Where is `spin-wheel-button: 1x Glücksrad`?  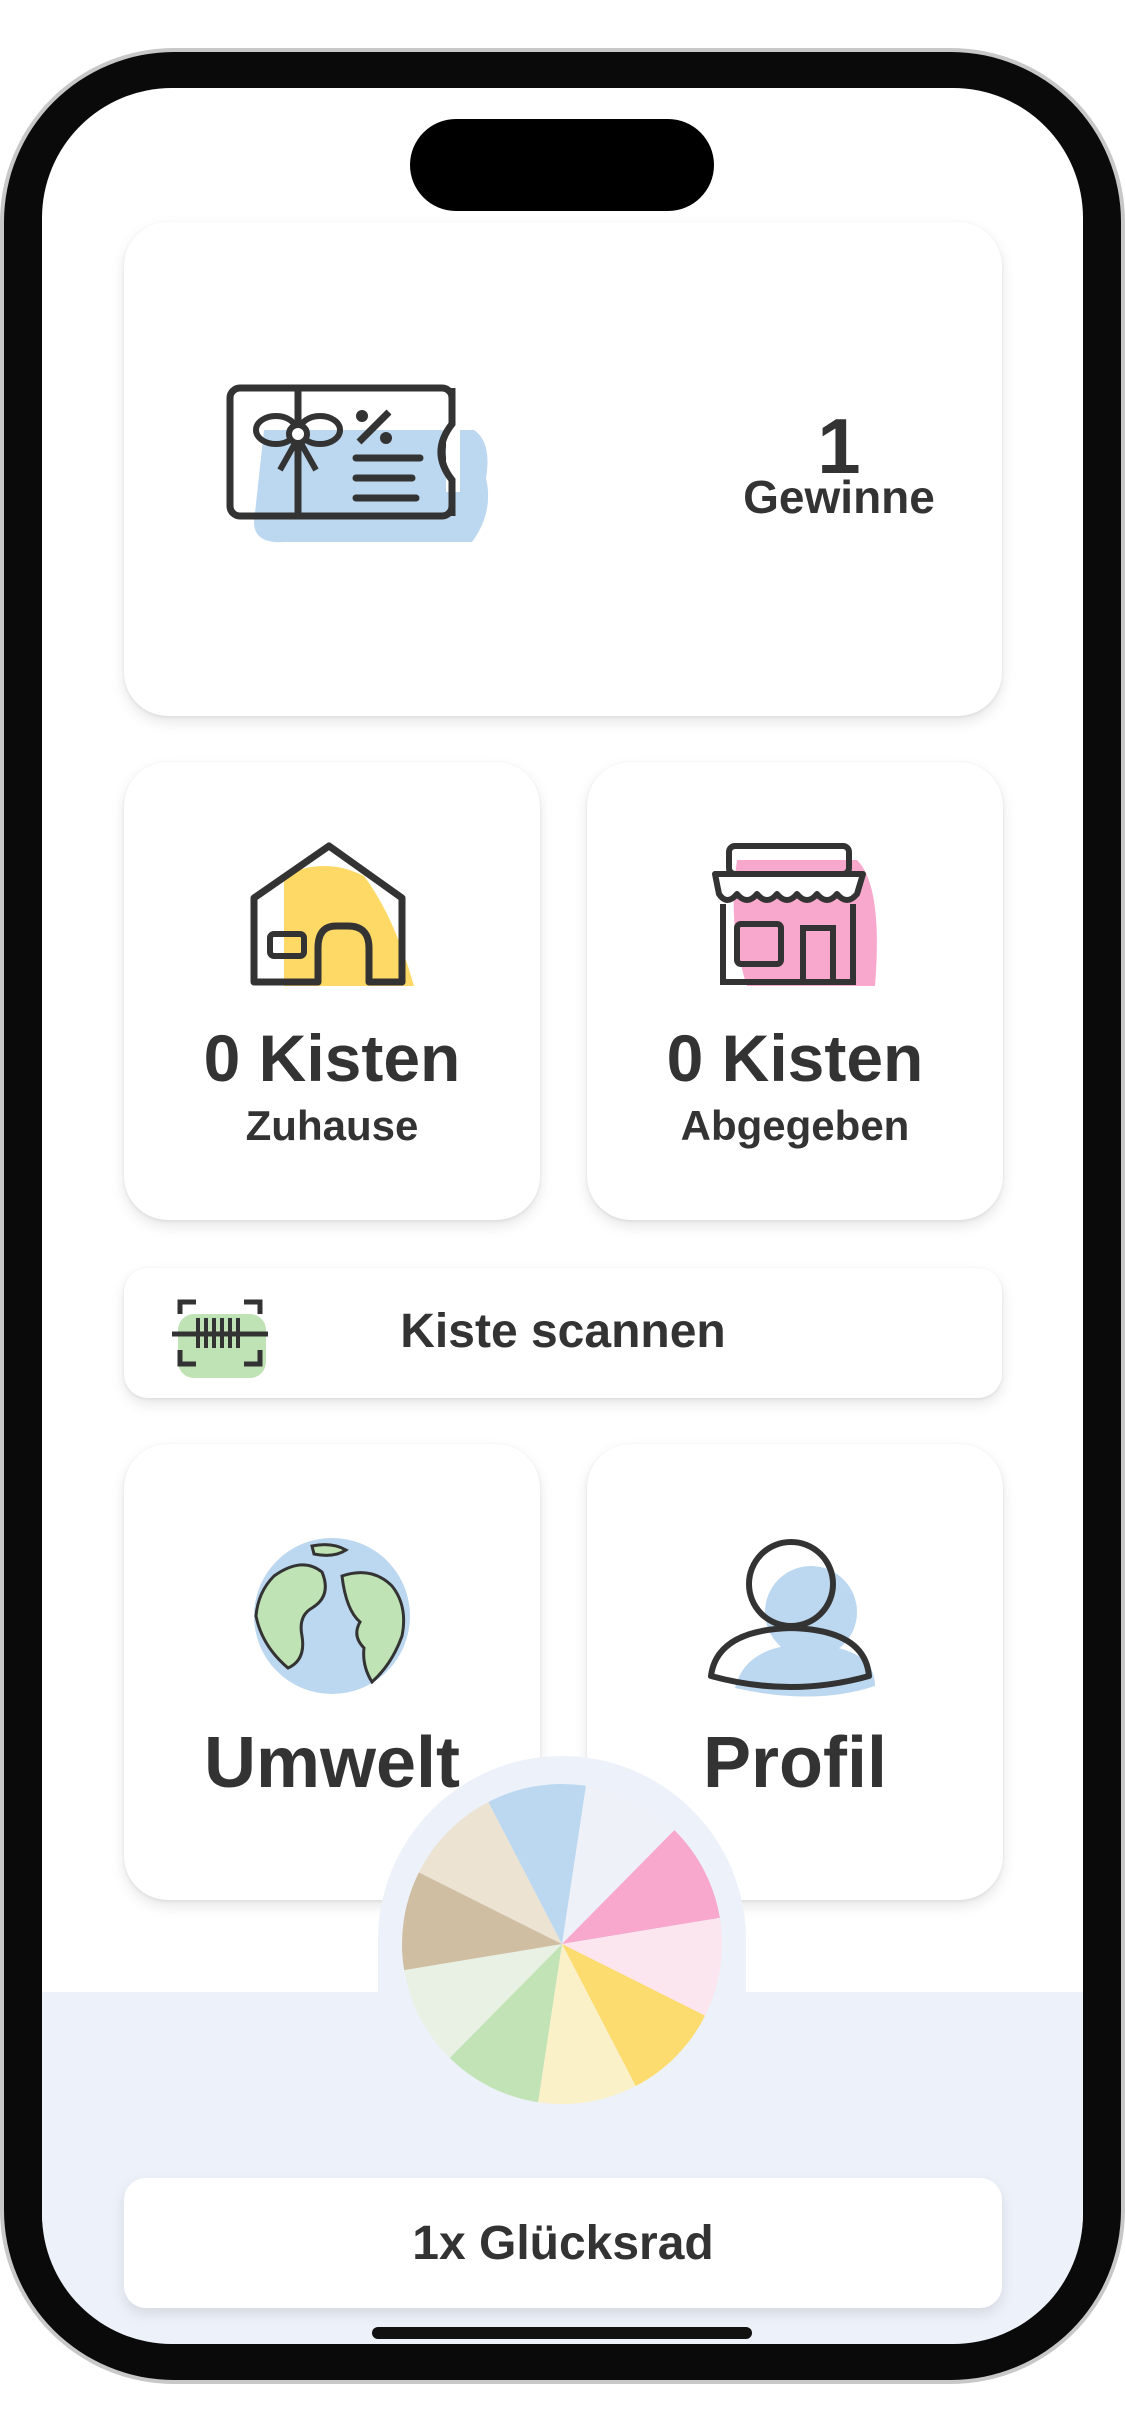 spin-wheel-button: 1x Glücksrad is located at coordinates (563, 2243).